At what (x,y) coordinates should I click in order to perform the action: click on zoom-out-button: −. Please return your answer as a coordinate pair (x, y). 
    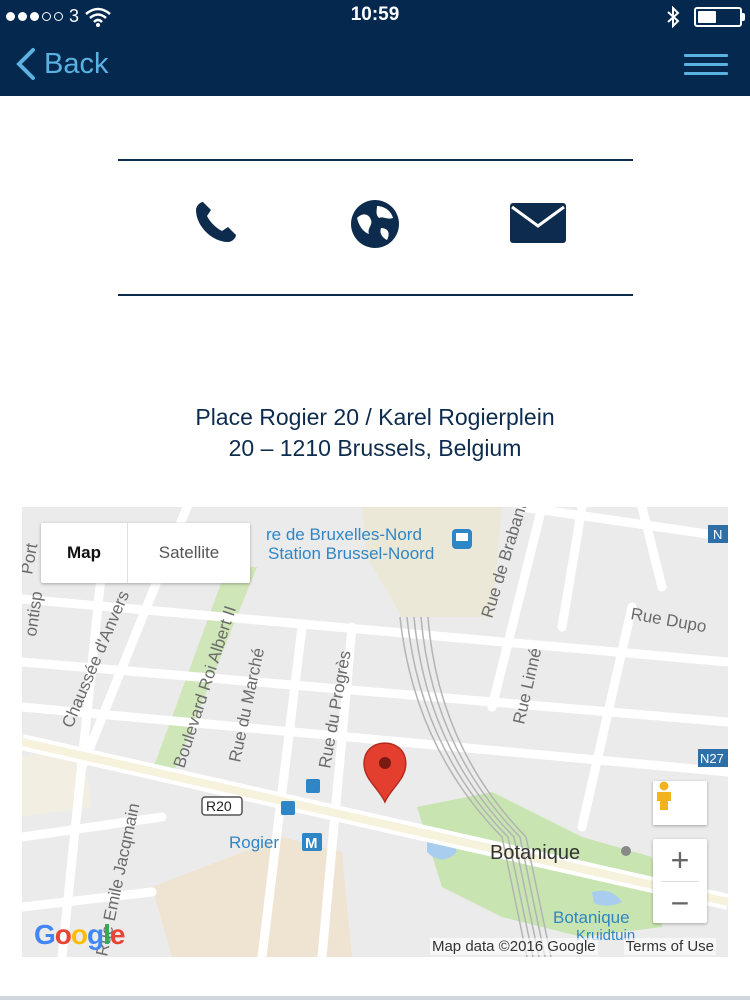
    Looking at the image, I should click on (680, 903).